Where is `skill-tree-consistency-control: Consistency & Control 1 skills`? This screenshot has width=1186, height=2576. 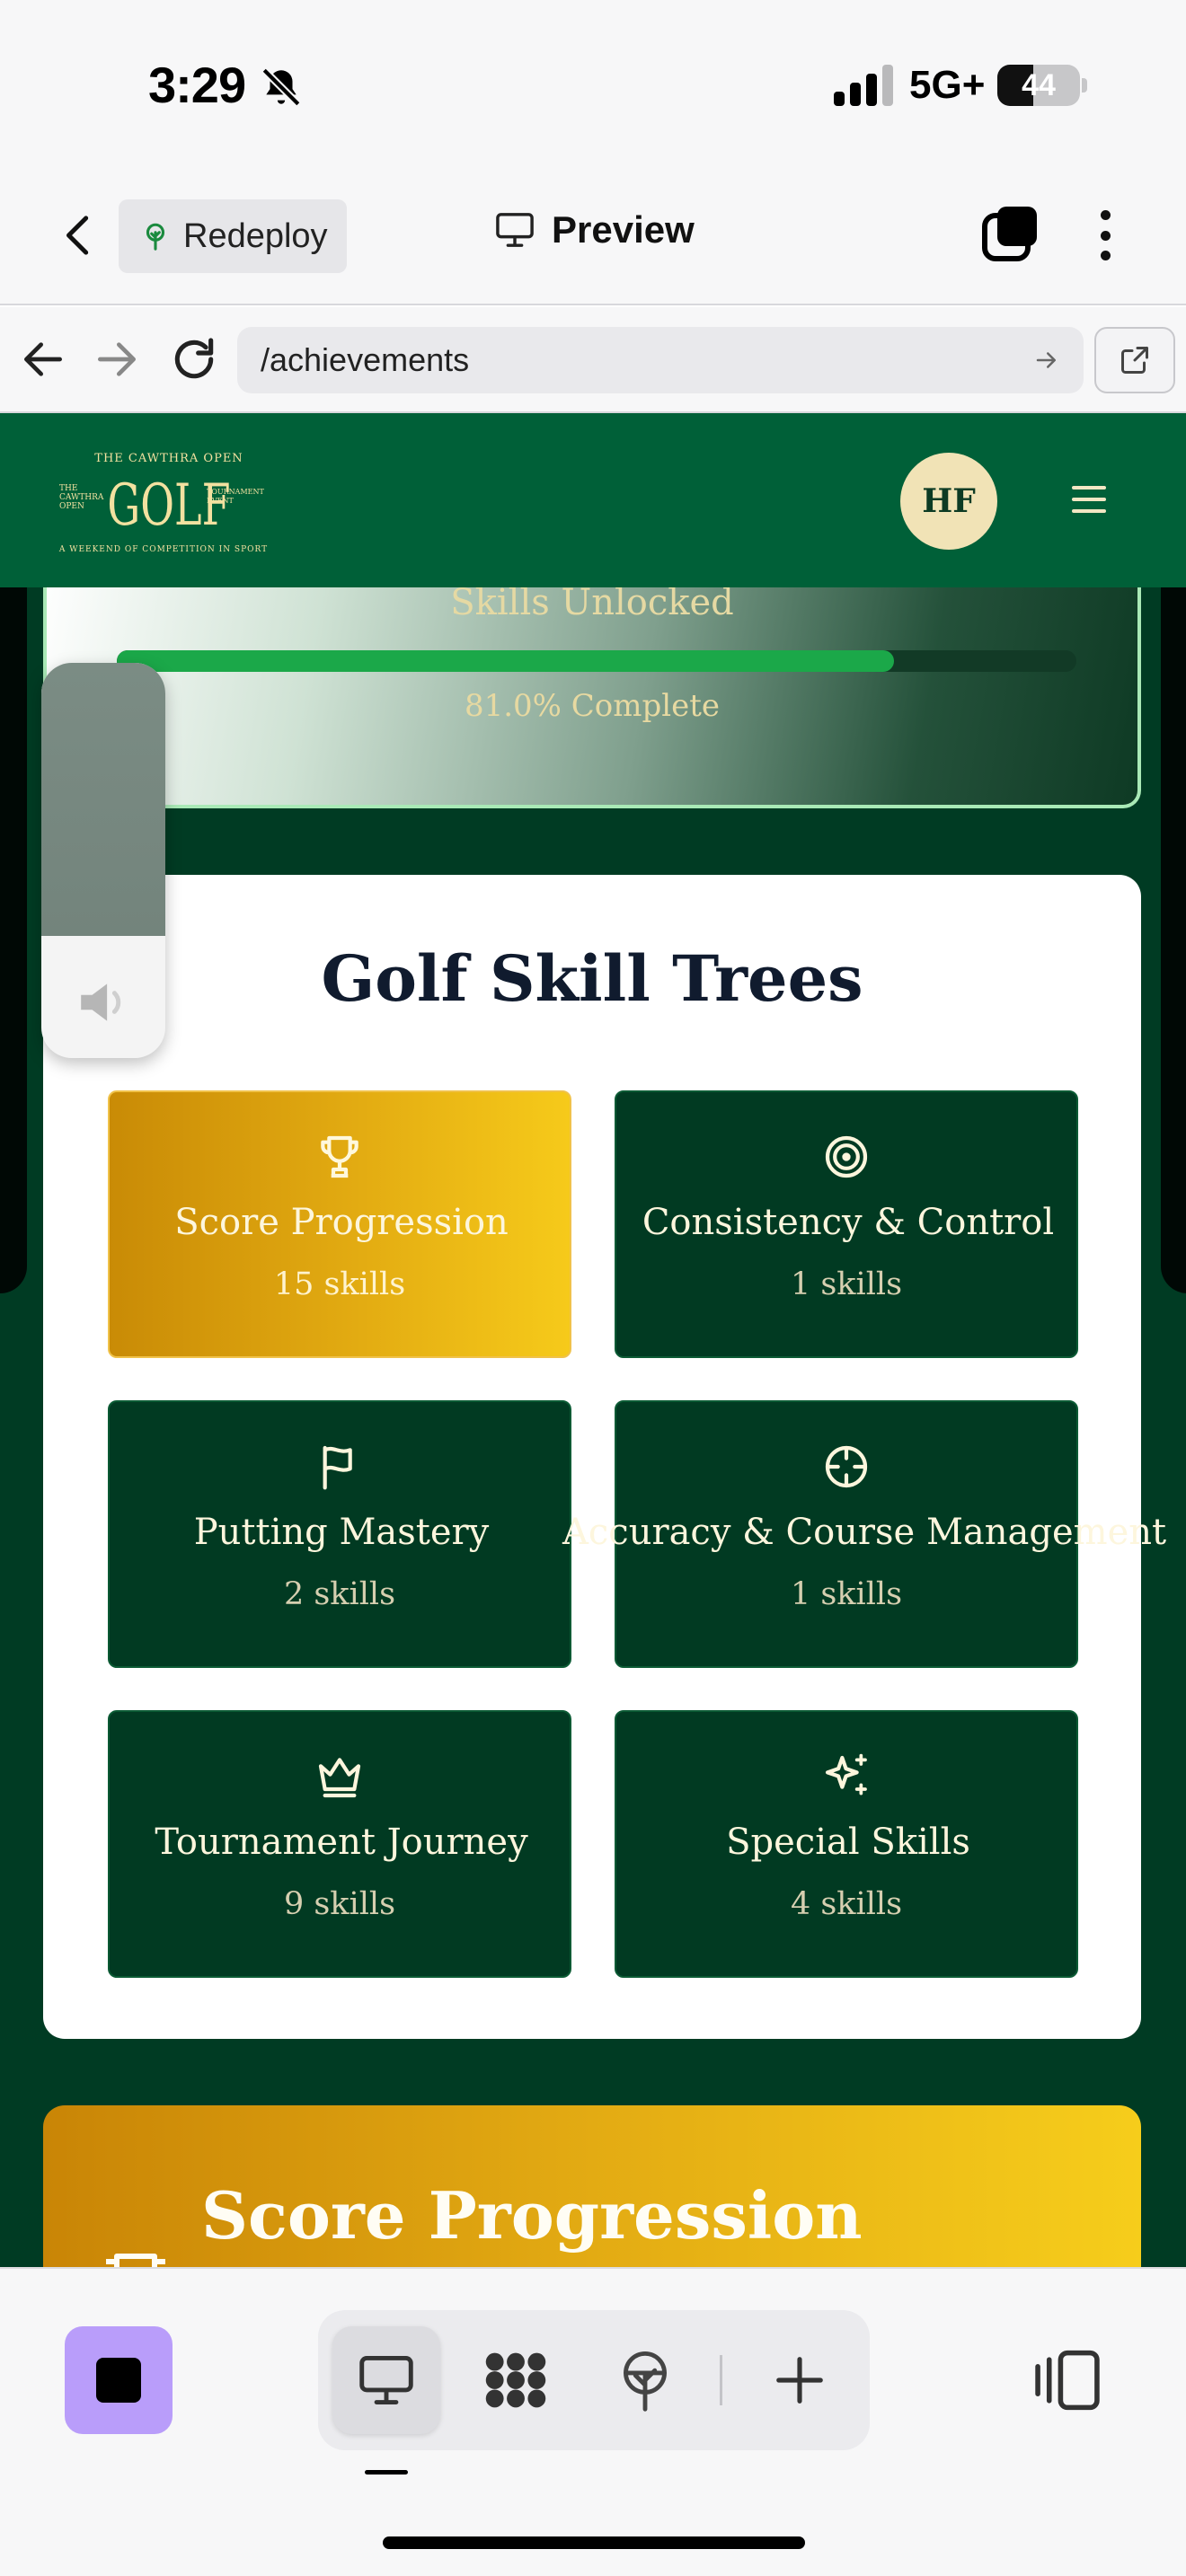 skill-tree-consistency-control: Consistency & Control 1 skills is located at coordinates (846, 1224).